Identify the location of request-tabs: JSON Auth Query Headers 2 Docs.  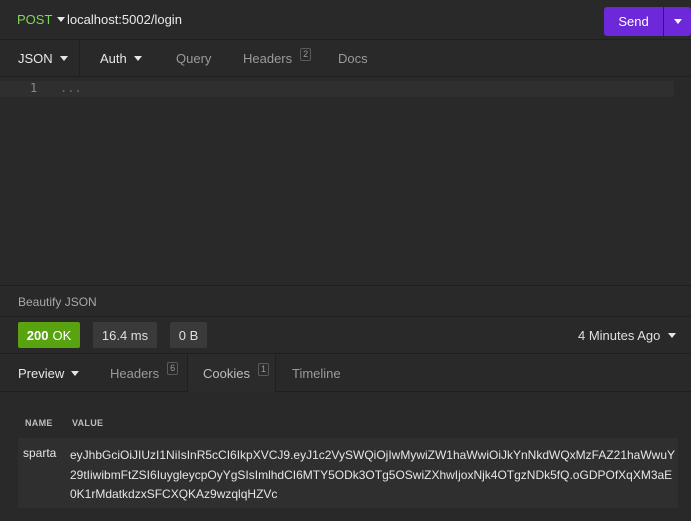
(345, 58).